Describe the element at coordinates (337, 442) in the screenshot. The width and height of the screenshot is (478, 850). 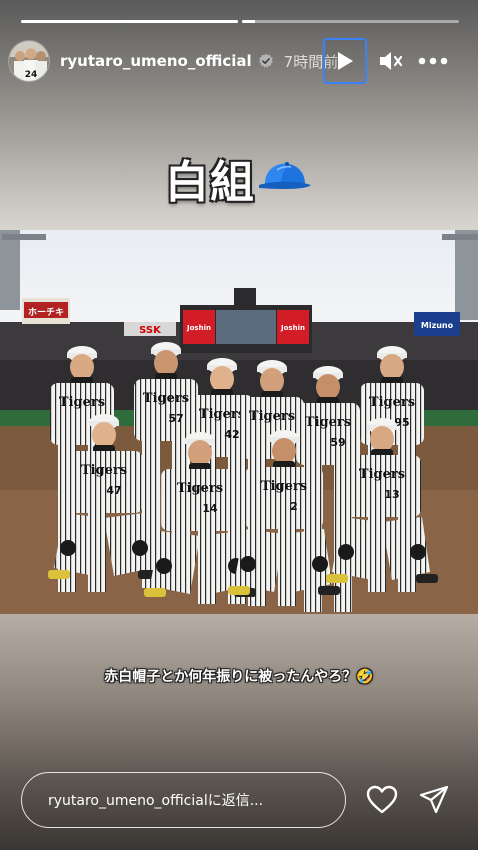
I see `svg-text: 59` at that location.